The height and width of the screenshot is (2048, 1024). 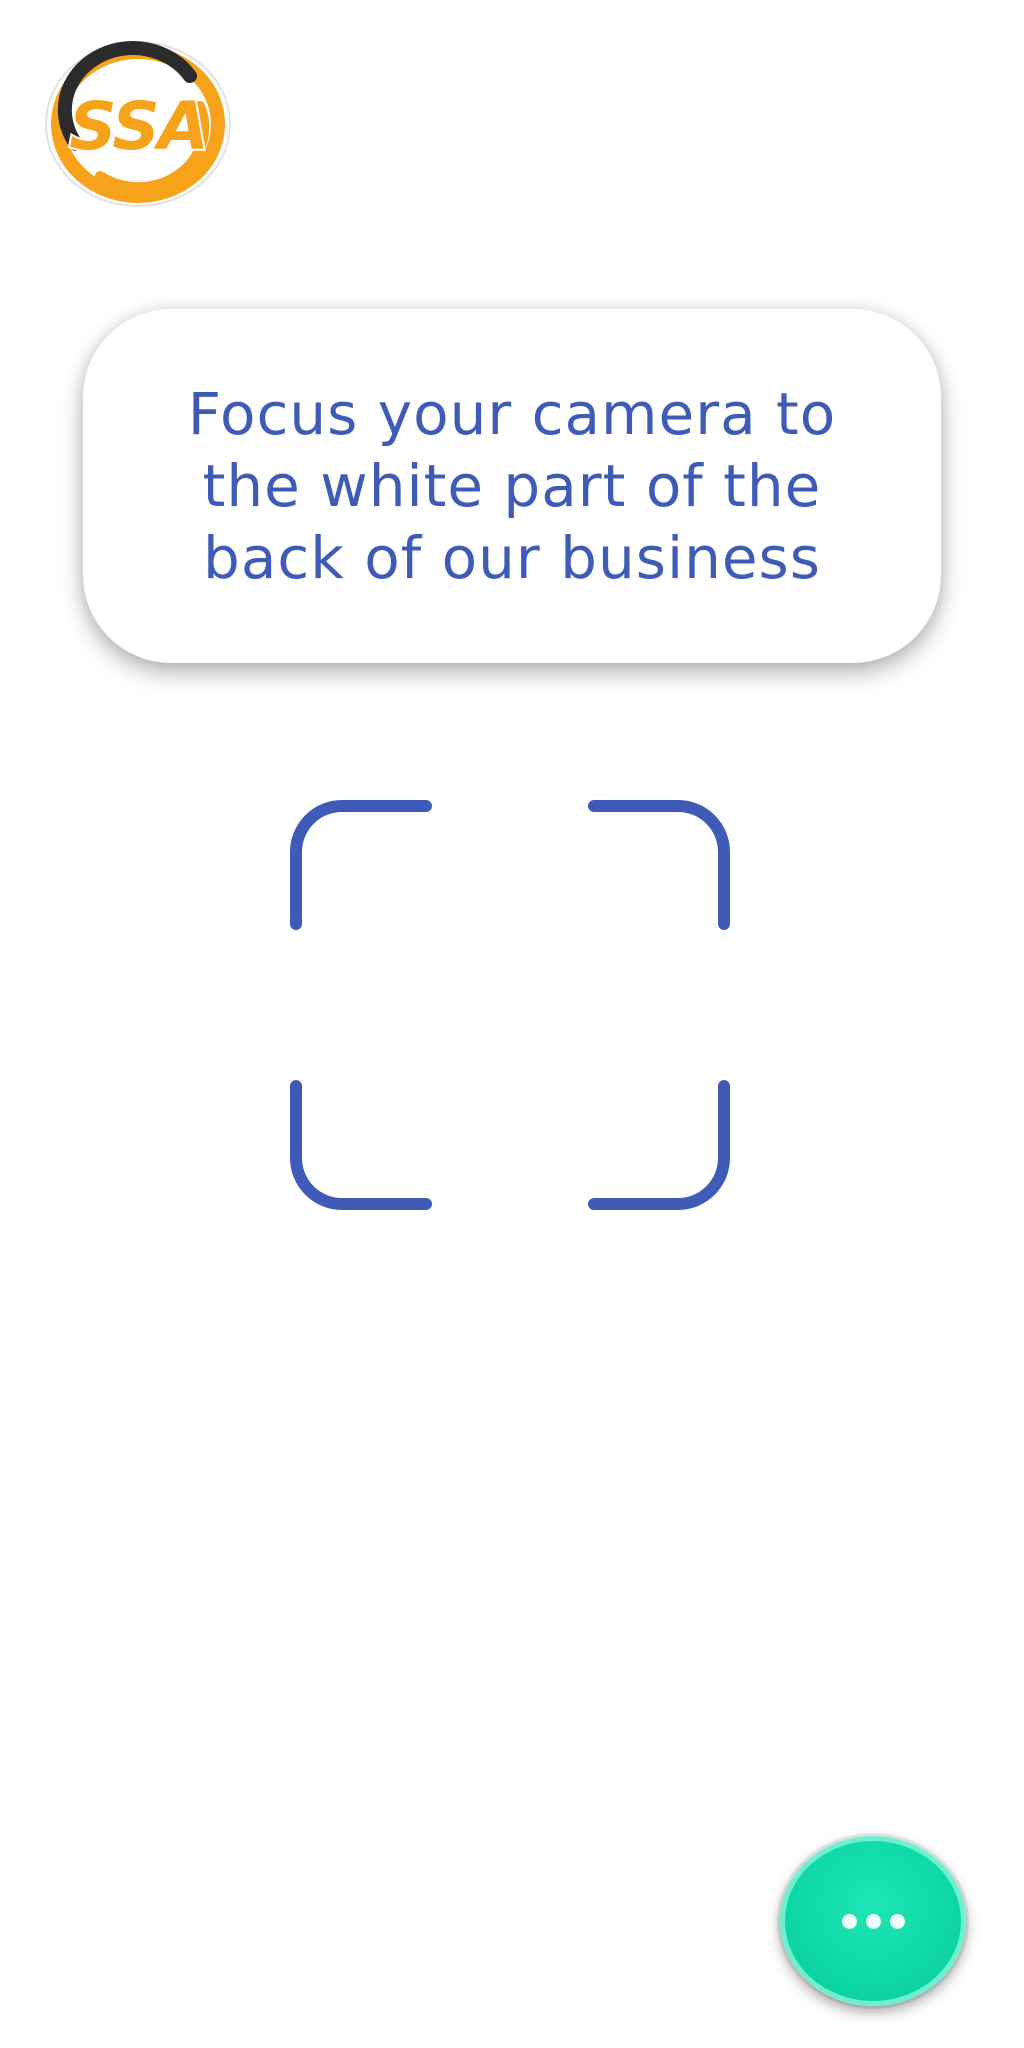 What do you see at coordinates (512, 558) in the screenshot?
I see `instruction-line-3: back of our business` at bounding box center [512, 558].